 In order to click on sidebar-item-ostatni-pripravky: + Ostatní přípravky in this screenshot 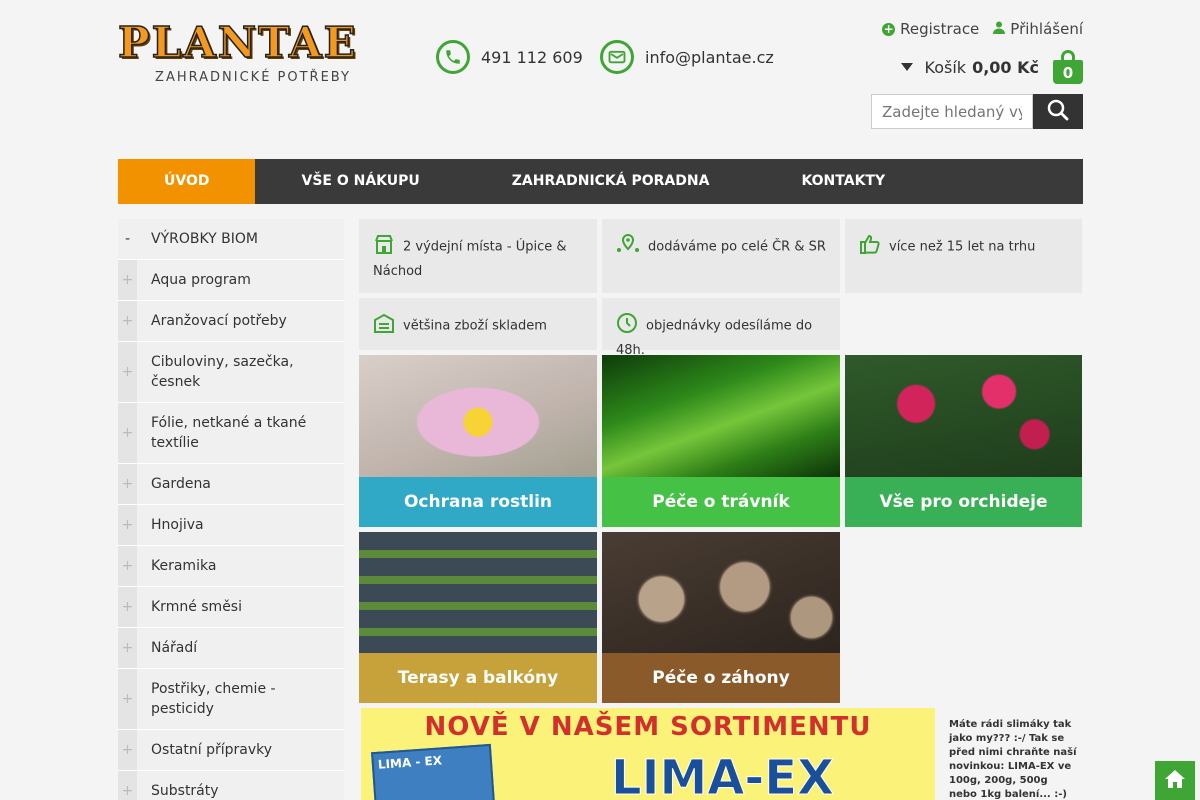, I will do `click(231, 750)`.